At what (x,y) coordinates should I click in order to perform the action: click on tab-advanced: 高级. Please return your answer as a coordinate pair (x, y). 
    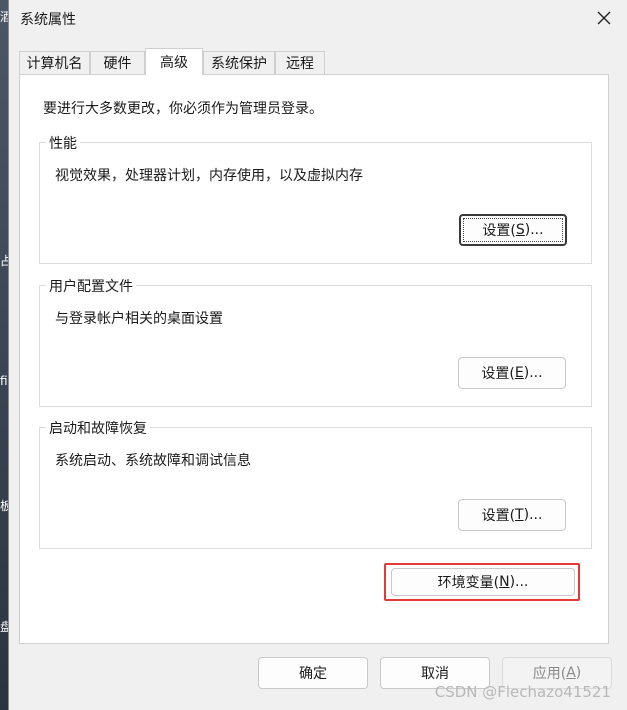
    Looking at the image, I should click on (174, 61).